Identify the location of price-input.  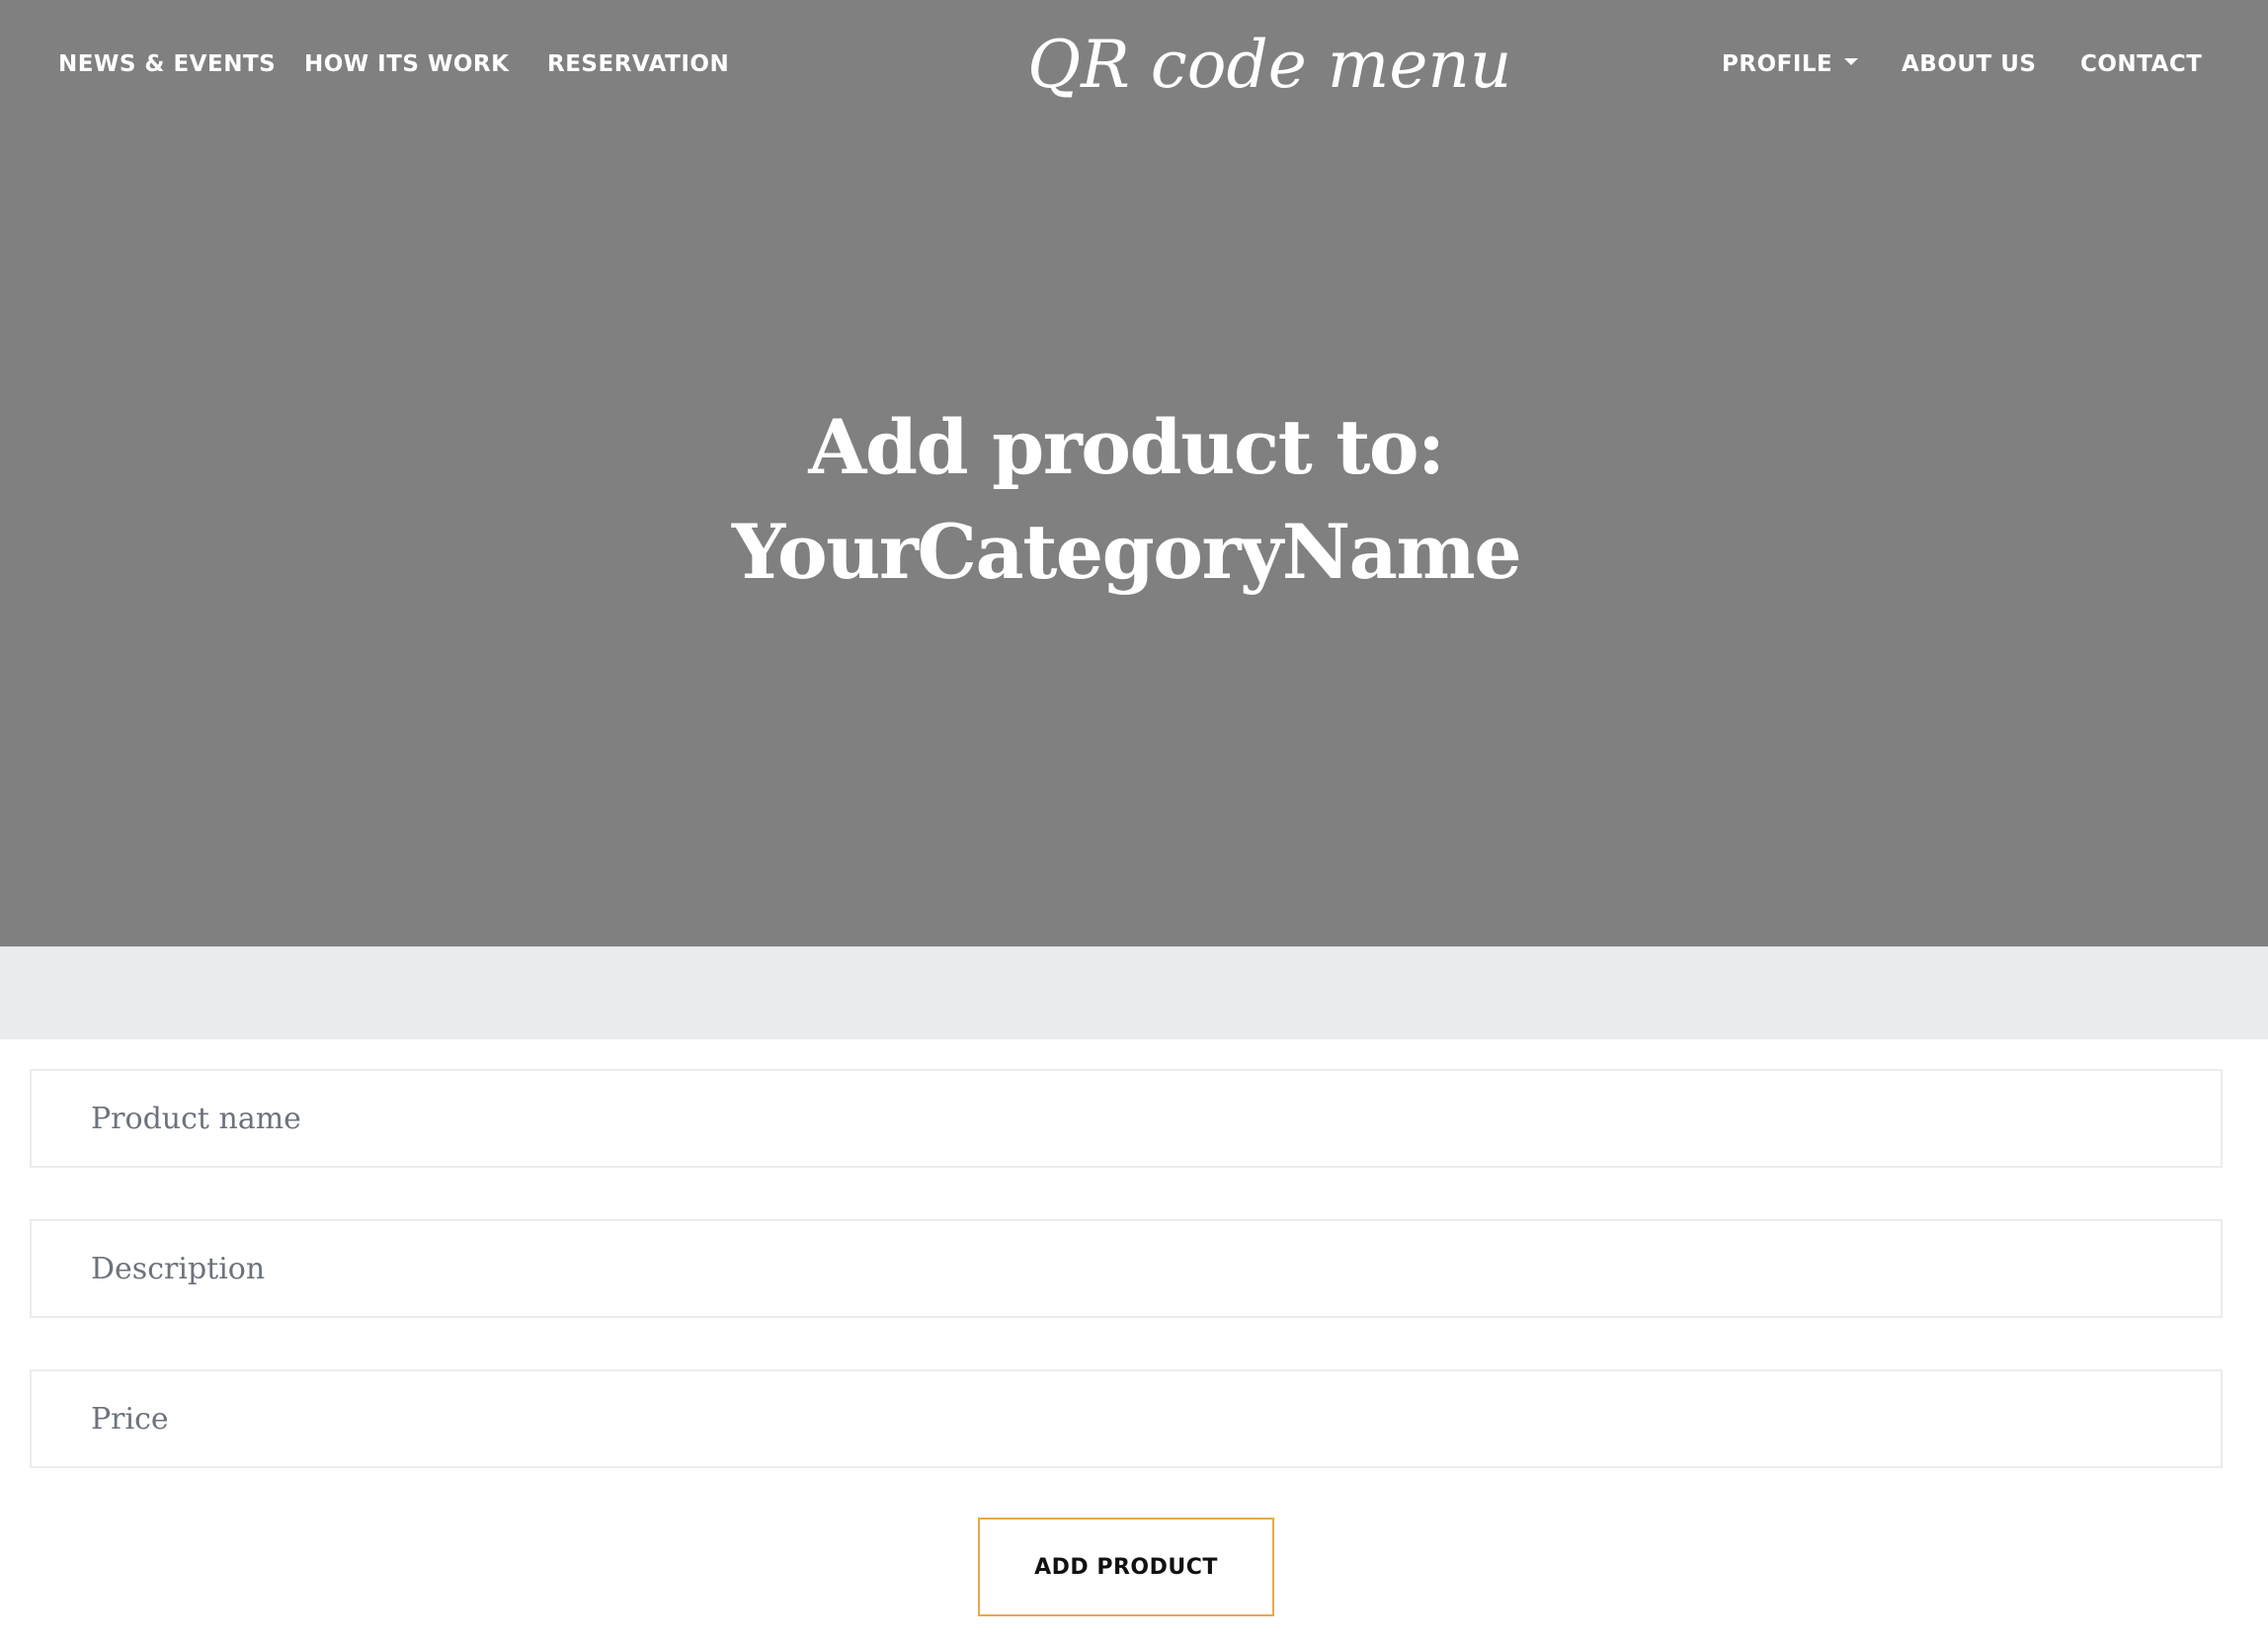
(1126, 1418).